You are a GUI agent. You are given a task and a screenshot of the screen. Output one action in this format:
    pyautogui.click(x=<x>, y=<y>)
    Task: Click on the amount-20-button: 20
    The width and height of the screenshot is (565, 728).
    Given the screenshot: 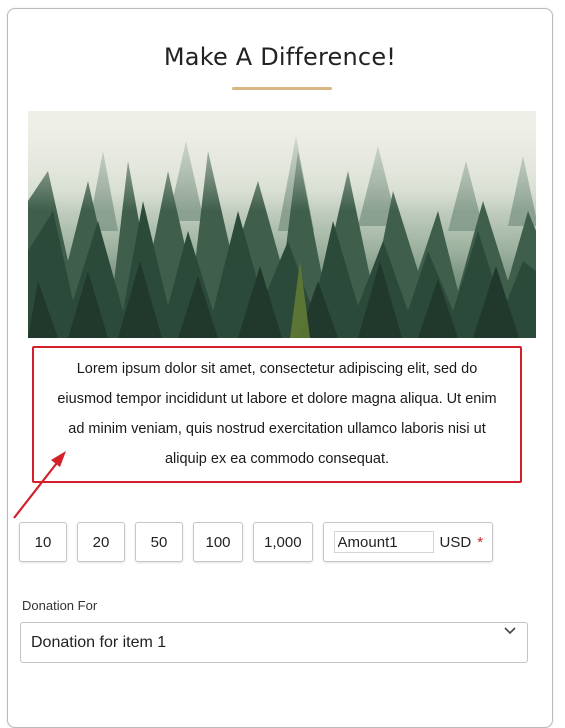 What is the action you would take?
    pyautogui.click(x=101, y=542)
    